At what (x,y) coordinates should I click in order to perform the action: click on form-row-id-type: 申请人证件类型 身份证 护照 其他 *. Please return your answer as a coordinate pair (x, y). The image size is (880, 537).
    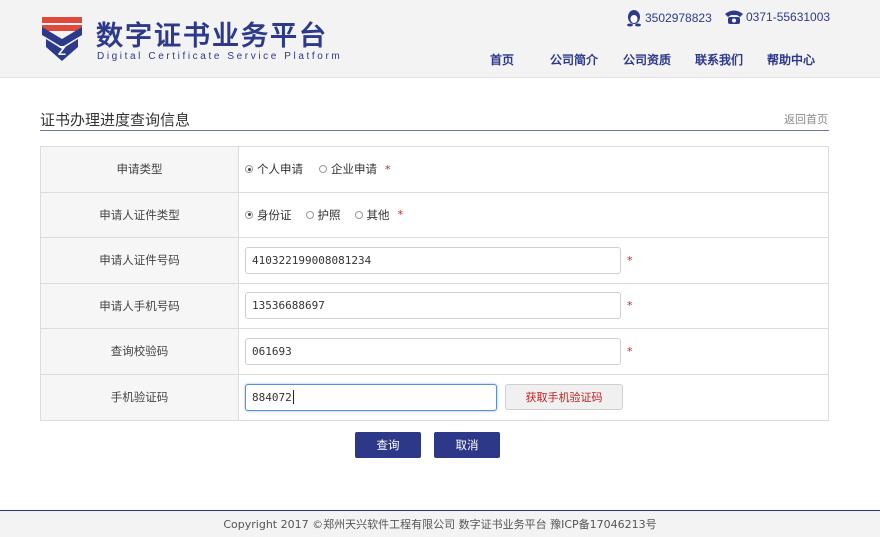
    Looking at the image, I should click on (434, 215).